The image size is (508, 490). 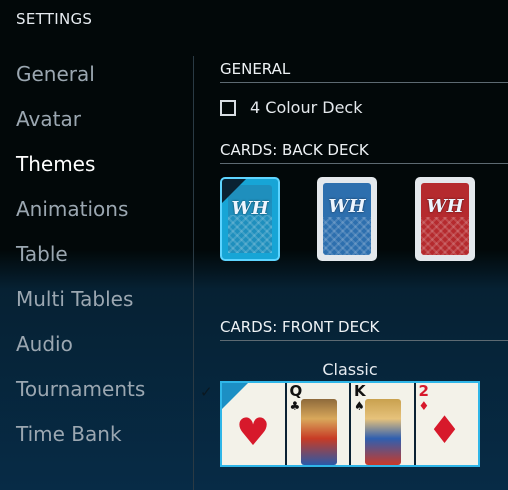 I want to click on sidebar-item-tournaments: Tournaments, so click(x=80, y=395).